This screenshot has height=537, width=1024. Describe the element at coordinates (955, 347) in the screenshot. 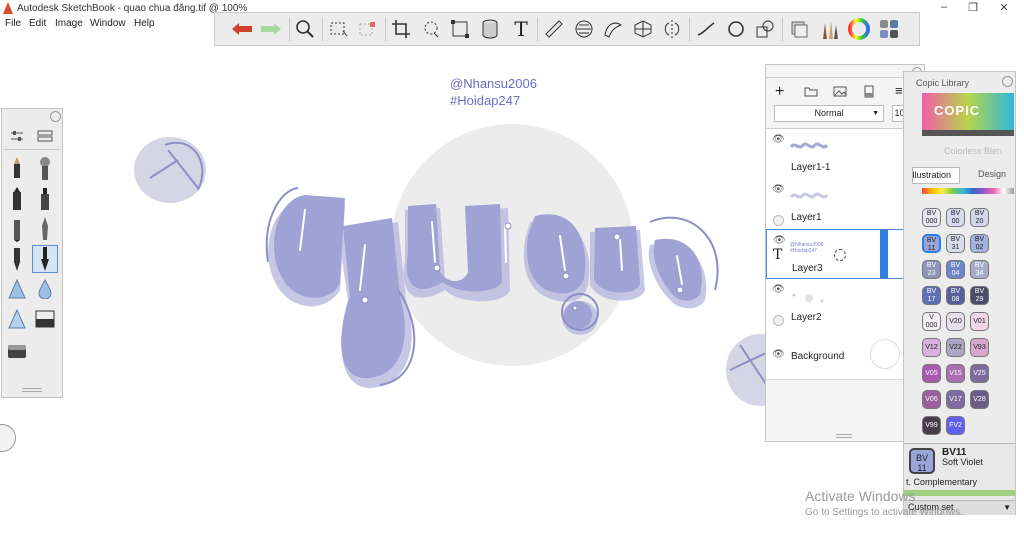

I see `copic-swatch: V22` at that location.